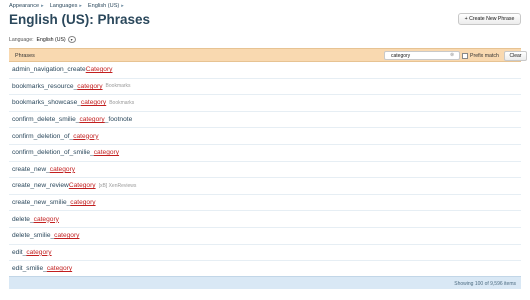 Image resolution: width=530 pixels, height=300 pixels. Describe the element at coordinates (485, 284) in the screenshot. I see `item-count-label: Showing 100 of 9,596 items` at that location.